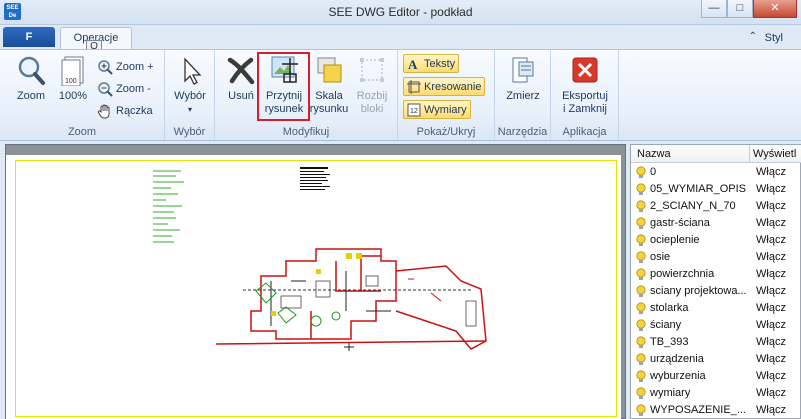 Image resolution: width=801 pixels, height=419 pixels. What do you see at coordinates (372, 109) in the screenshot?
I see `explode-blocks-label-2: bloki` at bounding box center [372, 109].